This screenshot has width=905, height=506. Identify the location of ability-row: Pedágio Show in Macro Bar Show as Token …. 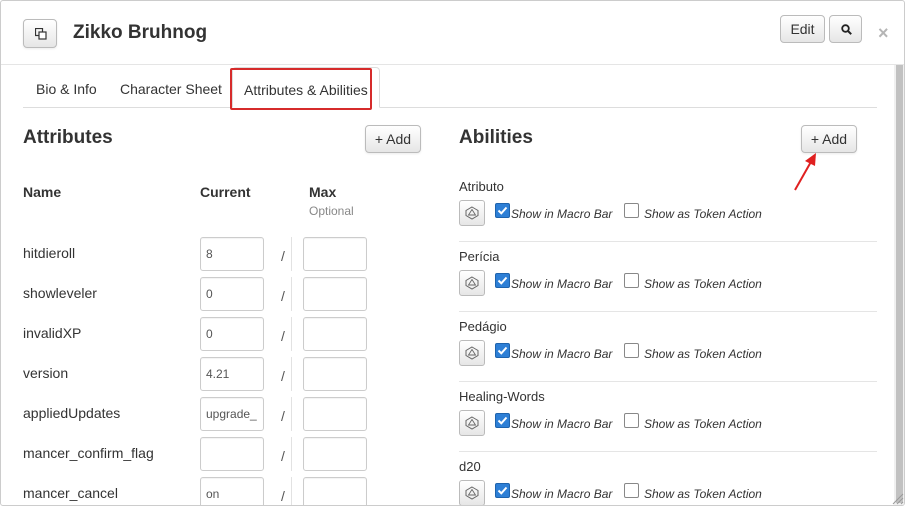
(668, 347).